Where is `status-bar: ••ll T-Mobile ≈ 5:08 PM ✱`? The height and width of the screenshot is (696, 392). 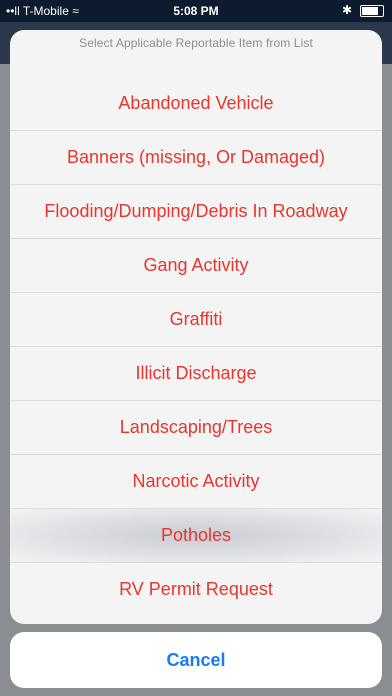 status-bar: ••ll T-Mobile ≈ 5:08 PM ✱ is located at coordinates (196, 11).